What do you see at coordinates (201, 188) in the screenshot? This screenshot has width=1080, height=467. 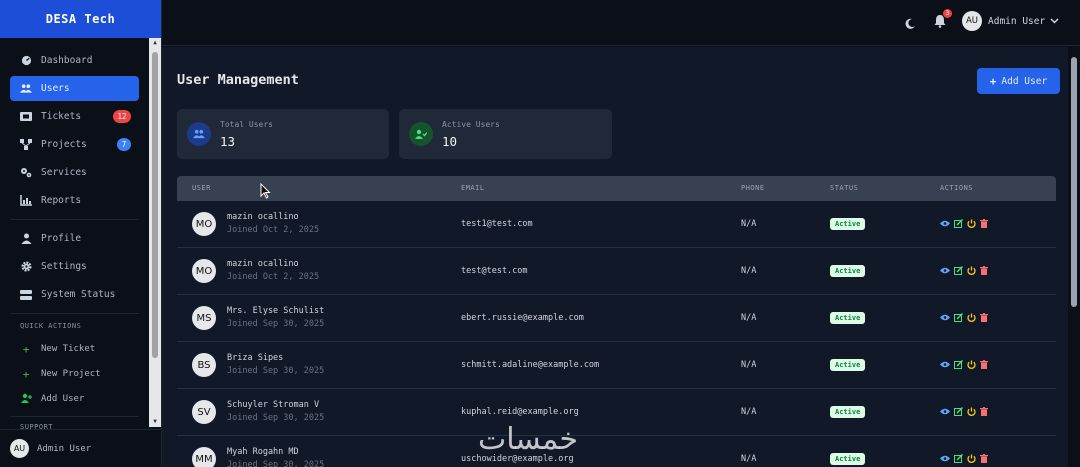 I see `column-header-user: USER` at bounding box center [201, 188].